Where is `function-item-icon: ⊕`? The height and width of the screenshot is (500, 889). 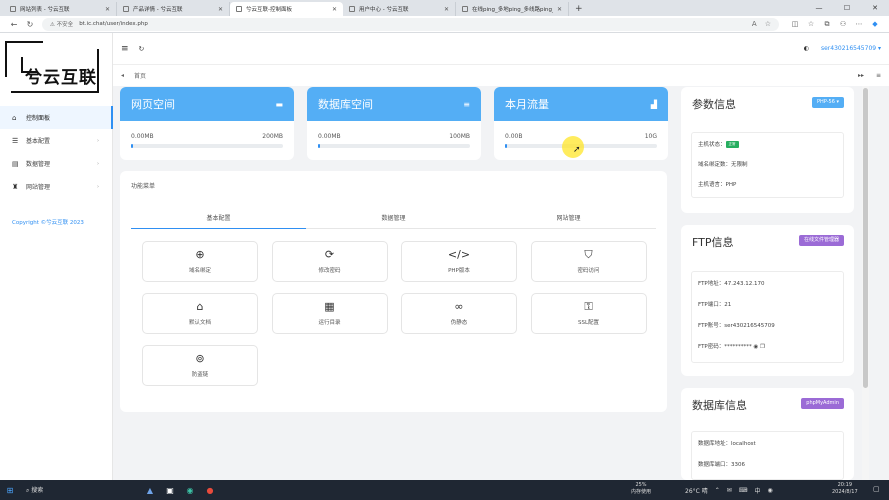
function-item-icon: ⊕ is located at coordinates (200, 254).